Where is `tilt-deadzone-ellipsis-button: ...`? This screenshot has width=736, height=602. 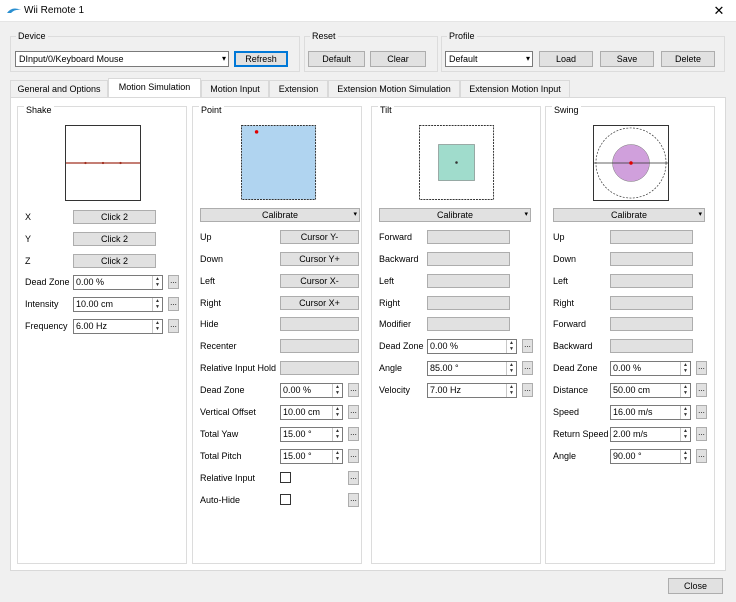
tilt-deadzone-ellipsis-button: ... is located at coordinates (527, 346).